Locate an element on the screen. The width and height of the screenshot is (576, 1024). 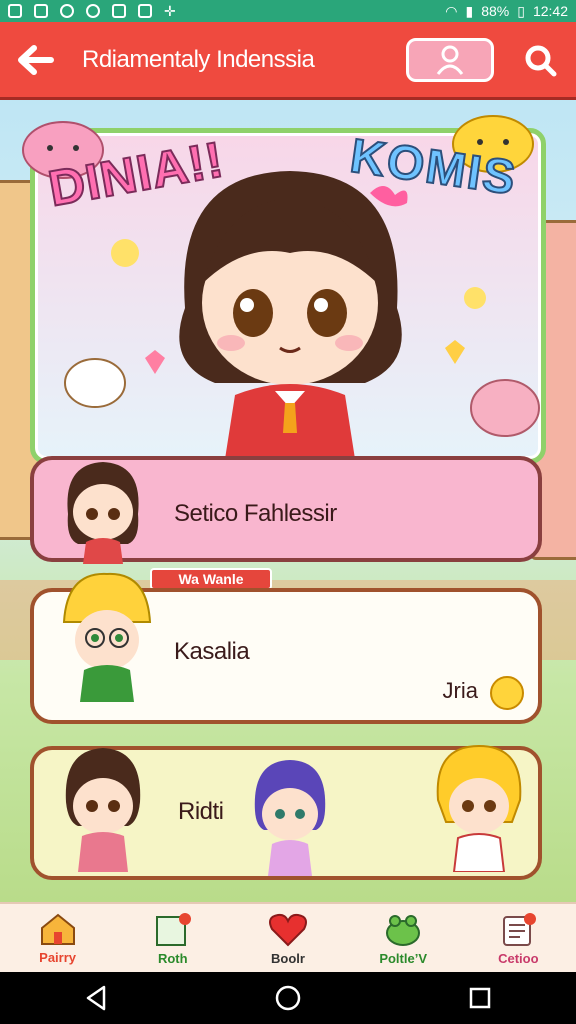
nav-label: Boolr is located at coordinates (287, 958).